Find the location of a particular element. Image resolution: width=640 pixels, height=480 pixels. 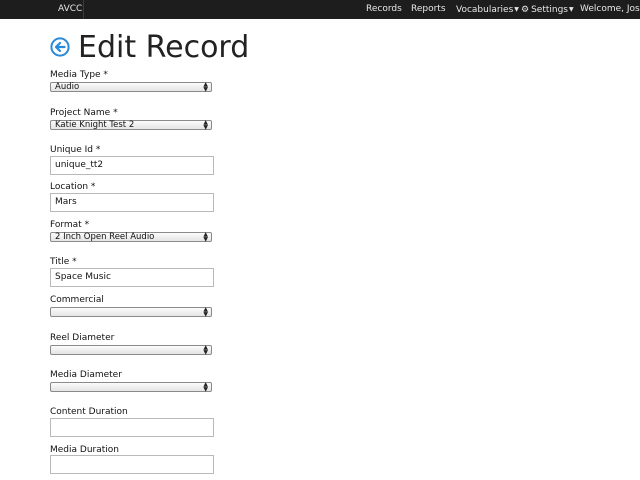

media-diameter-select: ▲ ▼ is located at coordinates (131, 387).